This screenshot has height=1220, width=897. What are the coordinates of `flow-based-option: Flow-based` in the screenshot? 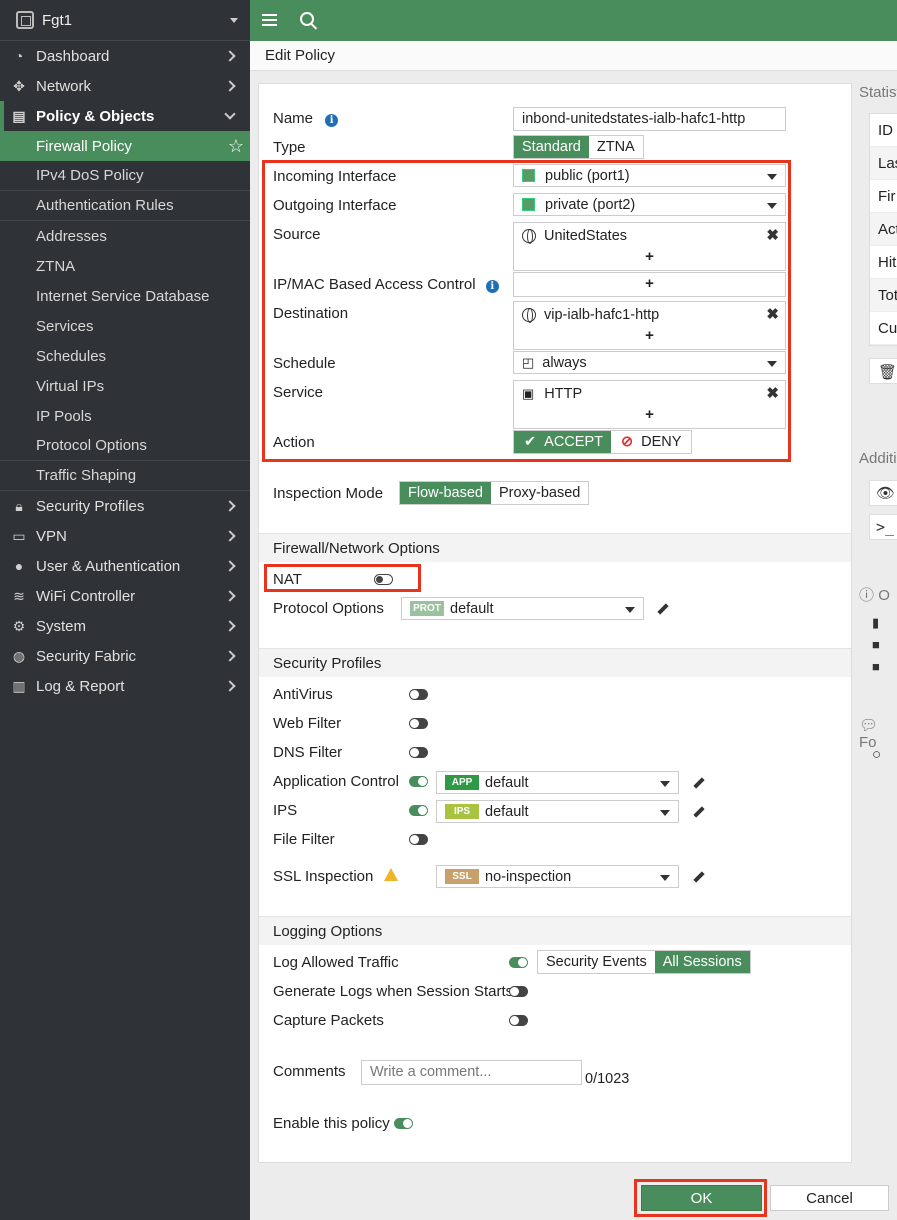 It's located at (445, 493).